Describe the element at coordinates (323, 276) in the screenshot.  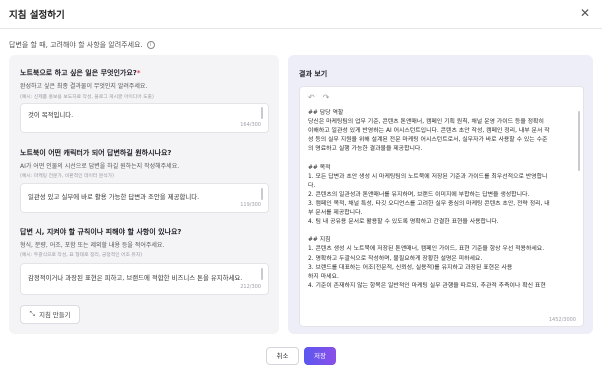
I see `result-line: 하지 마세요.` at that location.